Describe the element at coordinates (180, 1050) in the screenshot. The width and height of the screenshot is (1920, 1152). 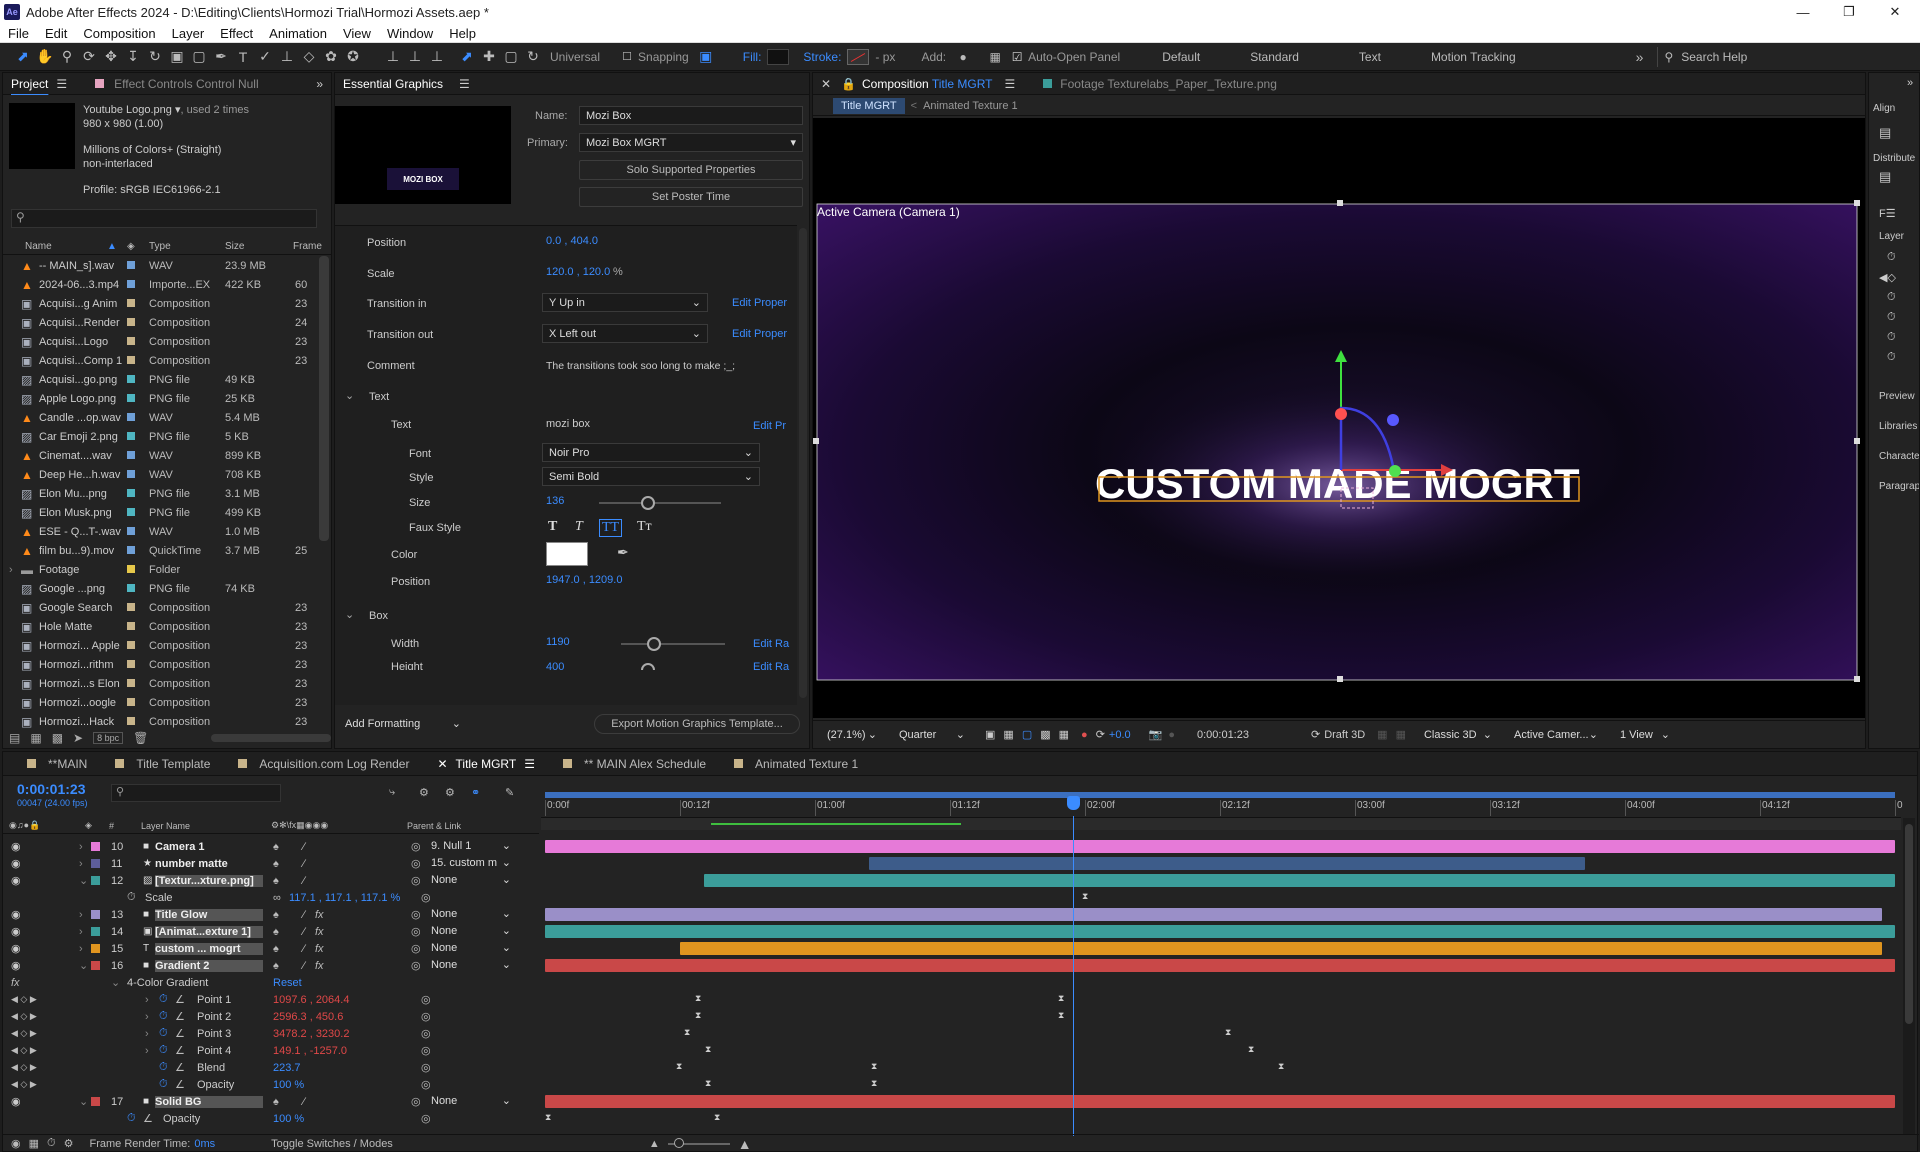
I see `graph-icon: ∠` at that location.